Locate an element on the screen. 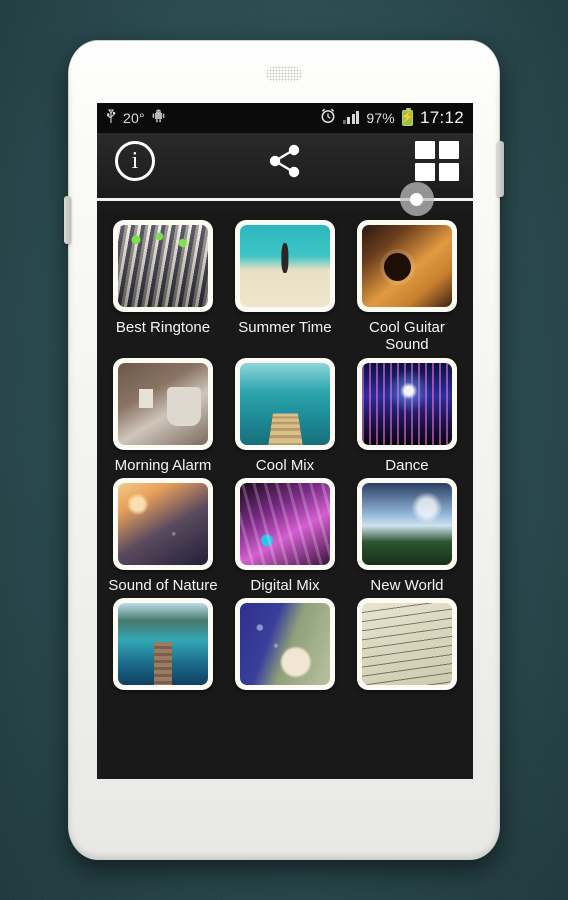 This screenshot has height=900, width=568. indicator-knob is located at coordinates (416, 199).